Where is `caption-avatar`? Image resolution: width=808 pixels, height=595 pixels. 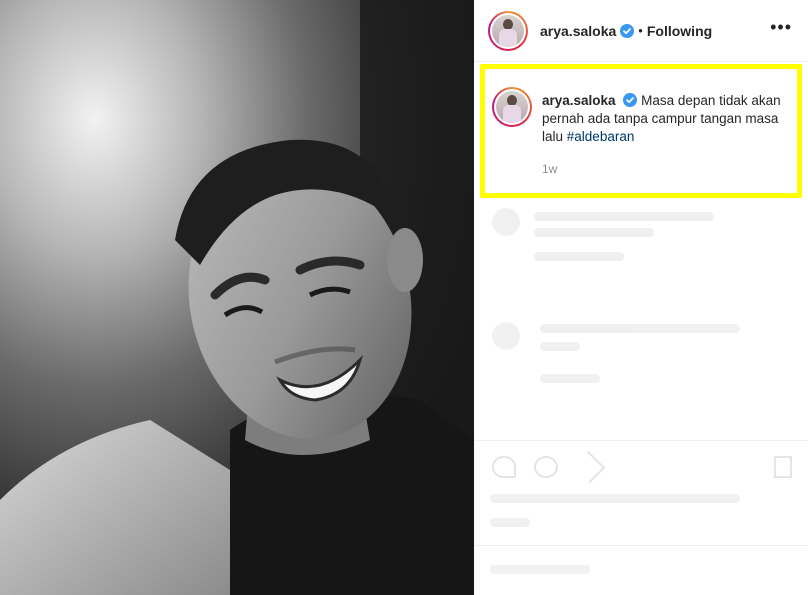
caption-avatar is located at coordinates (512, 107).